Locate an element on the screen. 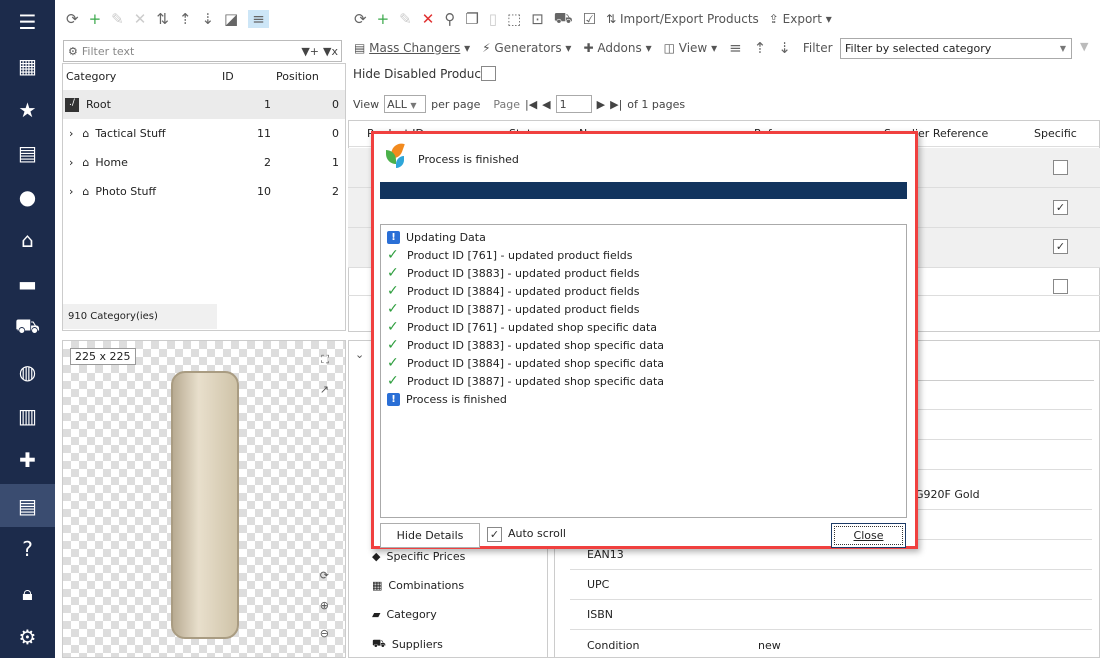 The image size is (1102, 660). search-icon: ⚲ is located at coordinates (449, 19).